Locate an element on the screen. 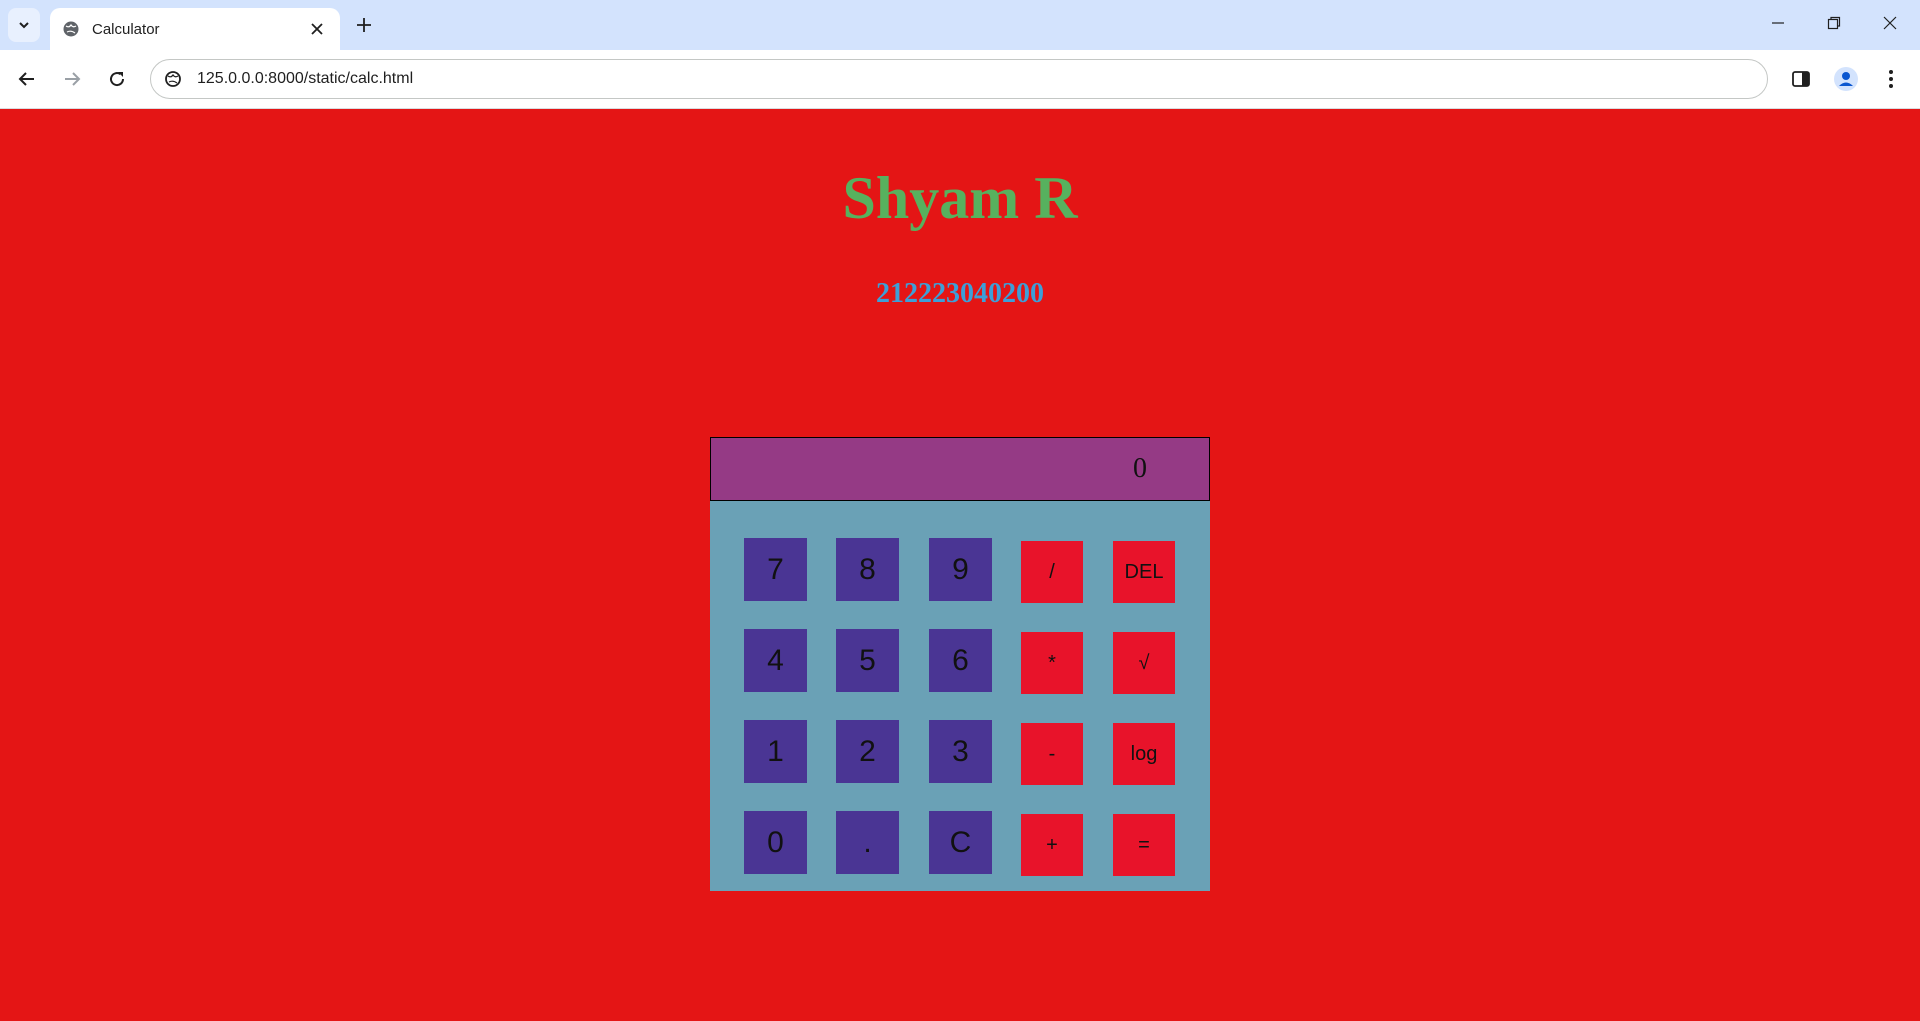 Image resolution: width=1920 pixels, height=1021 pixels. page-title: Shyam R is located at coordinates (960, 198).